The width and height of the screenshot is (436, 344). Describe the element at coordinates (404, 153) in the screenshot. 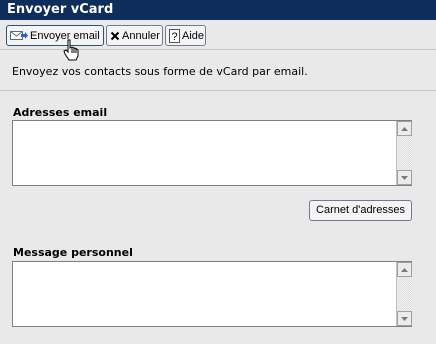

I see `email-field-scrollbar` at that location.